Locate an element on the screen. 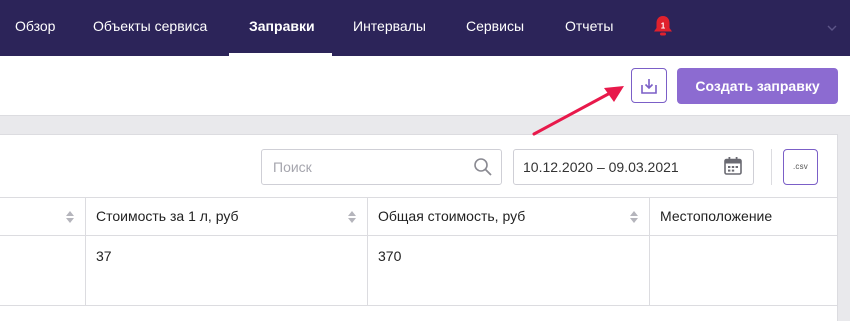  column-header-location: Местоположение is located at coordinates (744, 216).